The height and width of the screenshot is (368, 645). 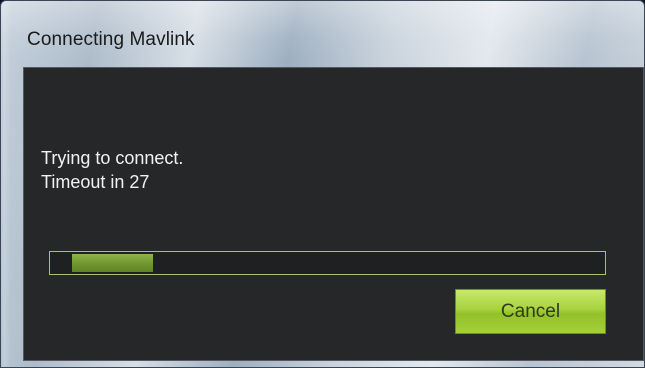 I want to click on progress-fill, so click(x=112, y=263).